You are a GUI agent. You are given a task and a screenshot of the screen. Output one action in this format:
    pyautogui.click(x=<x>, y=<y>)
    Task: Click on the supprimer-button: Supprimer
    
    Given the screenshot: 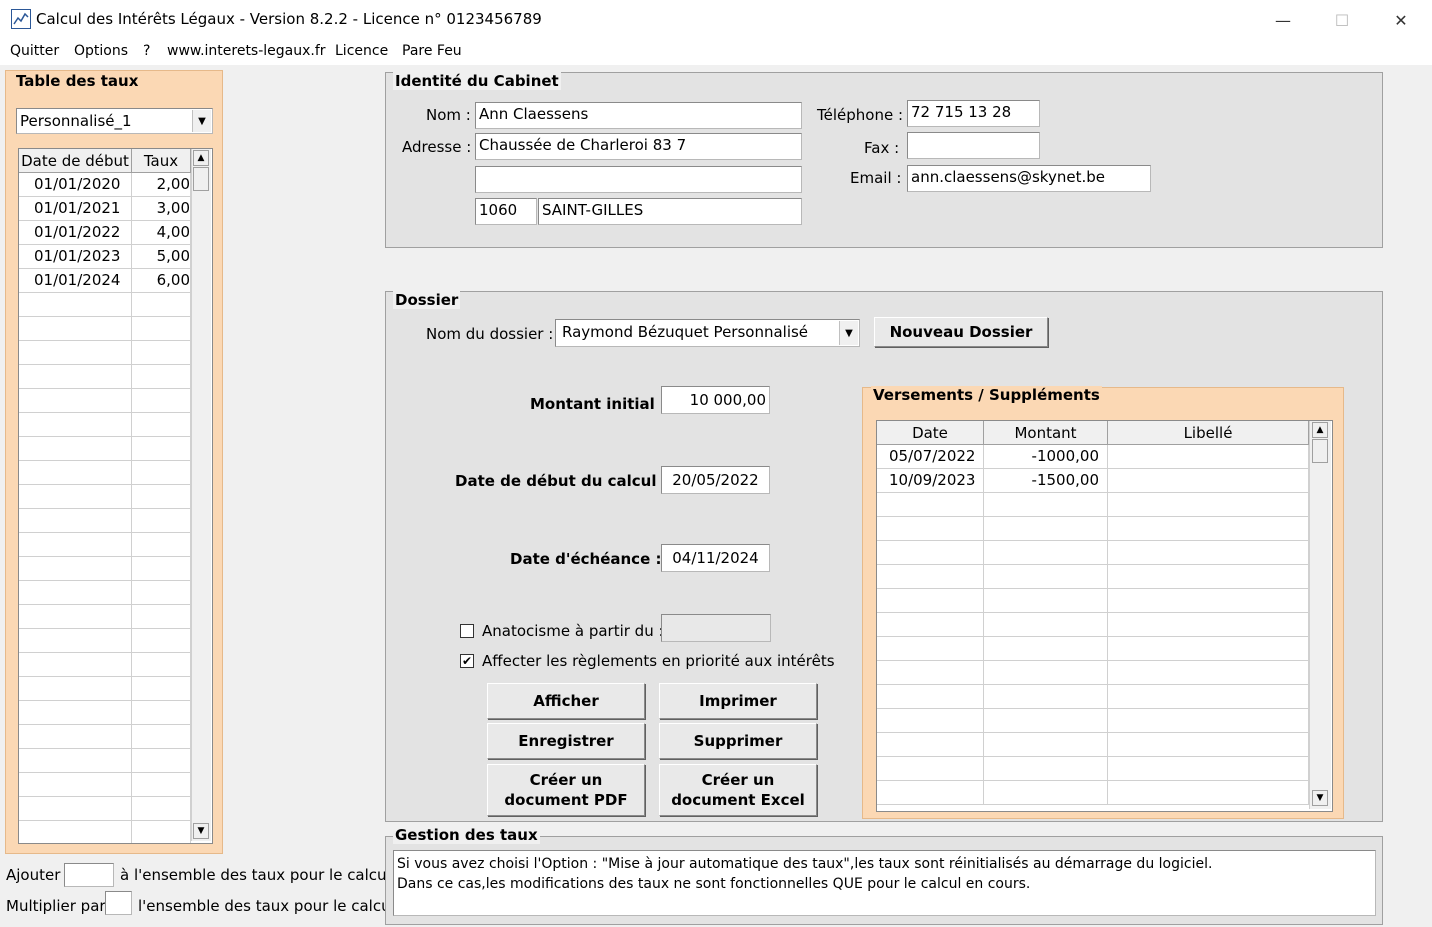 What is the action you would take?
    pyautogui.click(x=738, y=741)
    